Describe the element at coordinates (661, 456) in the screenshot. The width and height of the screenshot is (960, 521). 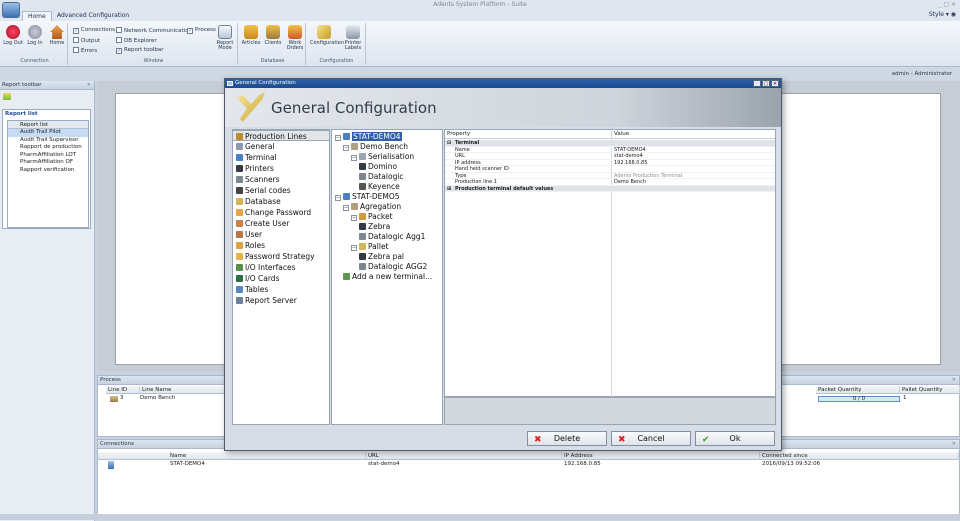
I see `column-header: IP Address` at that location.